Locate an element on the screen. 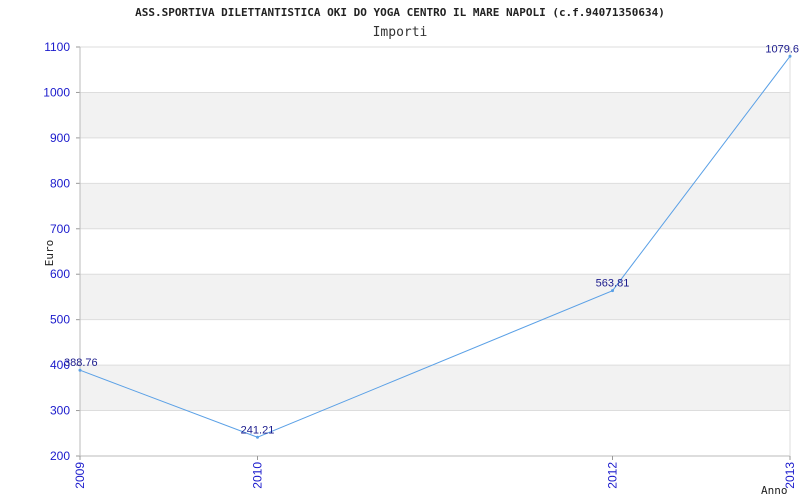 The image size is (800, 500). y-tick-label: 1100 is located at coordinates (57, 47).